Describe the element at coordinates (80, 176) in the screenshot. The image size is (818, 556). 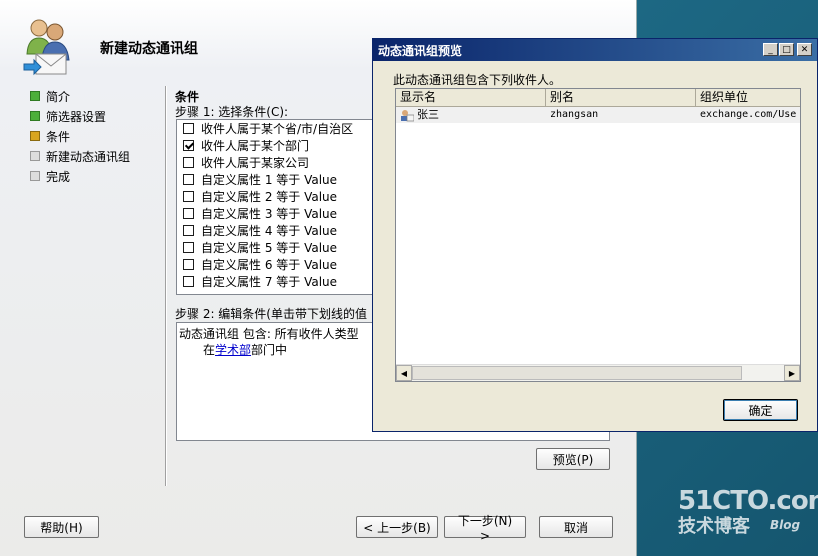
I see `nav-item-finish: 完成` at that location.